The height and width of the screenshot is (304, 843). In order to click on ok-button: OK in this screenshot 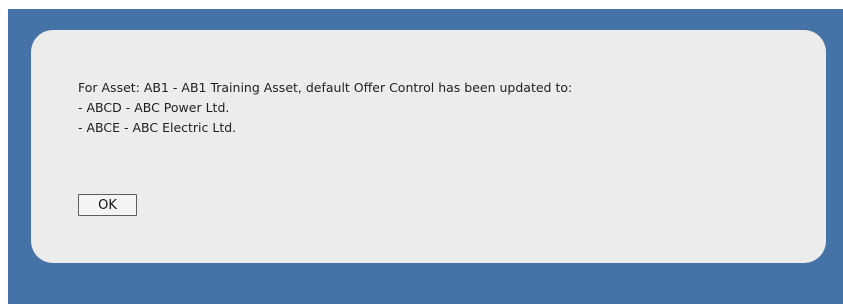, I will do `click(107, 205)`.